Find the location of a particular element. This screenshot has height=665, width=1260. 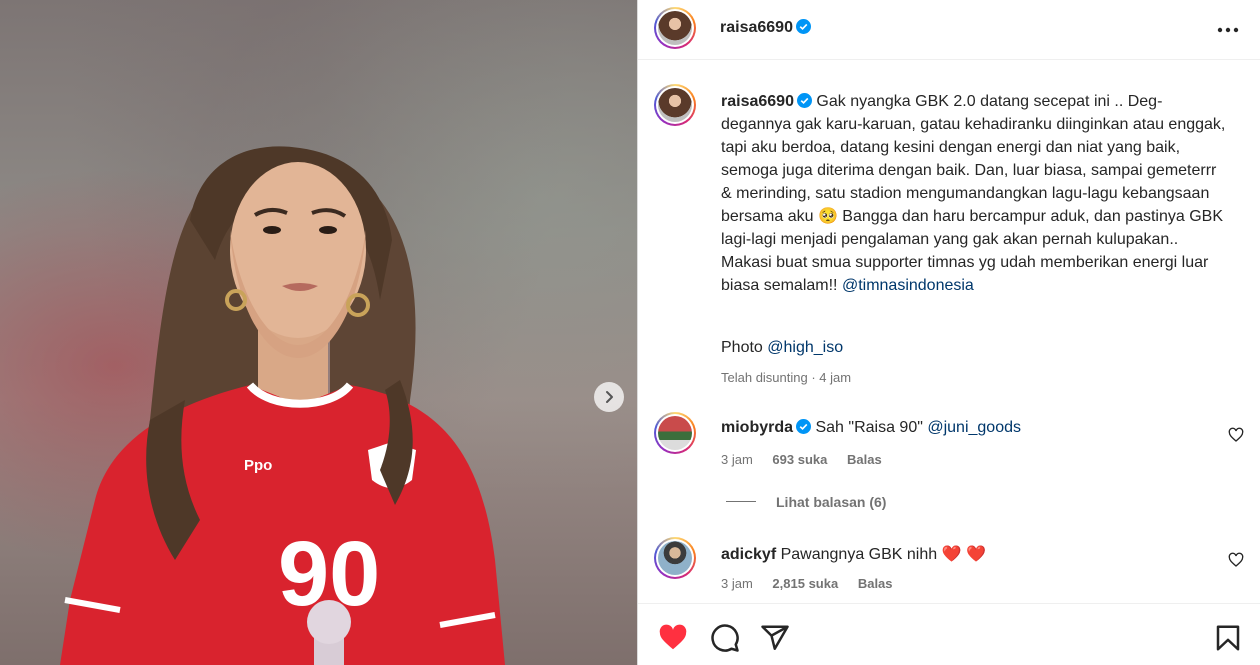

more-horizontal-icon is located at coordinates (1228, 30).